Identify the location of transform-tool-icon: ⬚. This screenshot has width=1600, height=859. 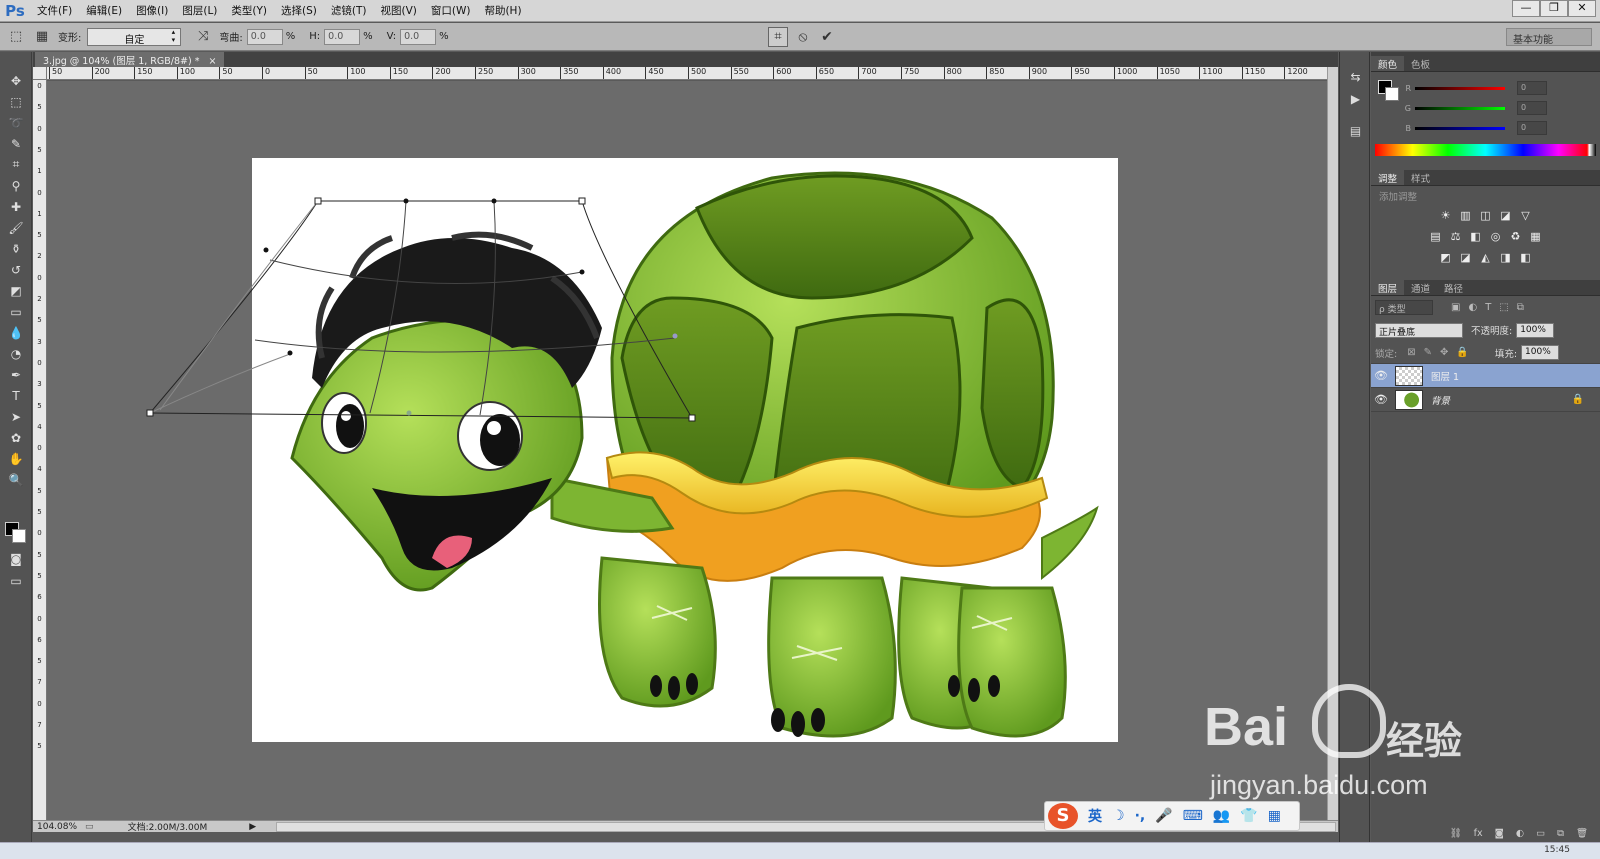
(16, 37).